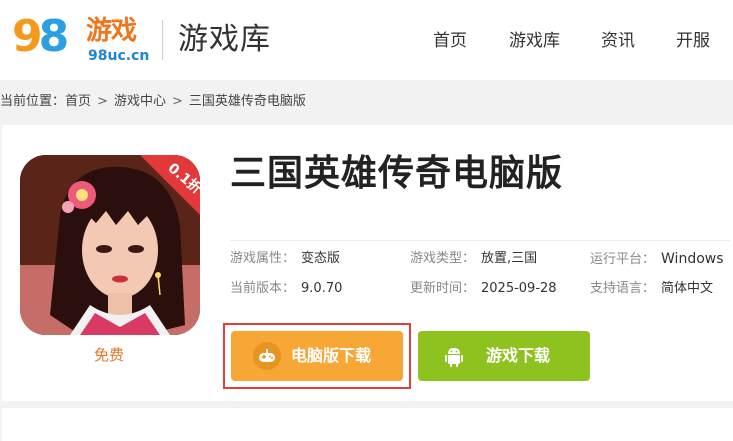  I want to click on game-icon-art: 0.1折, so click(110, 245).